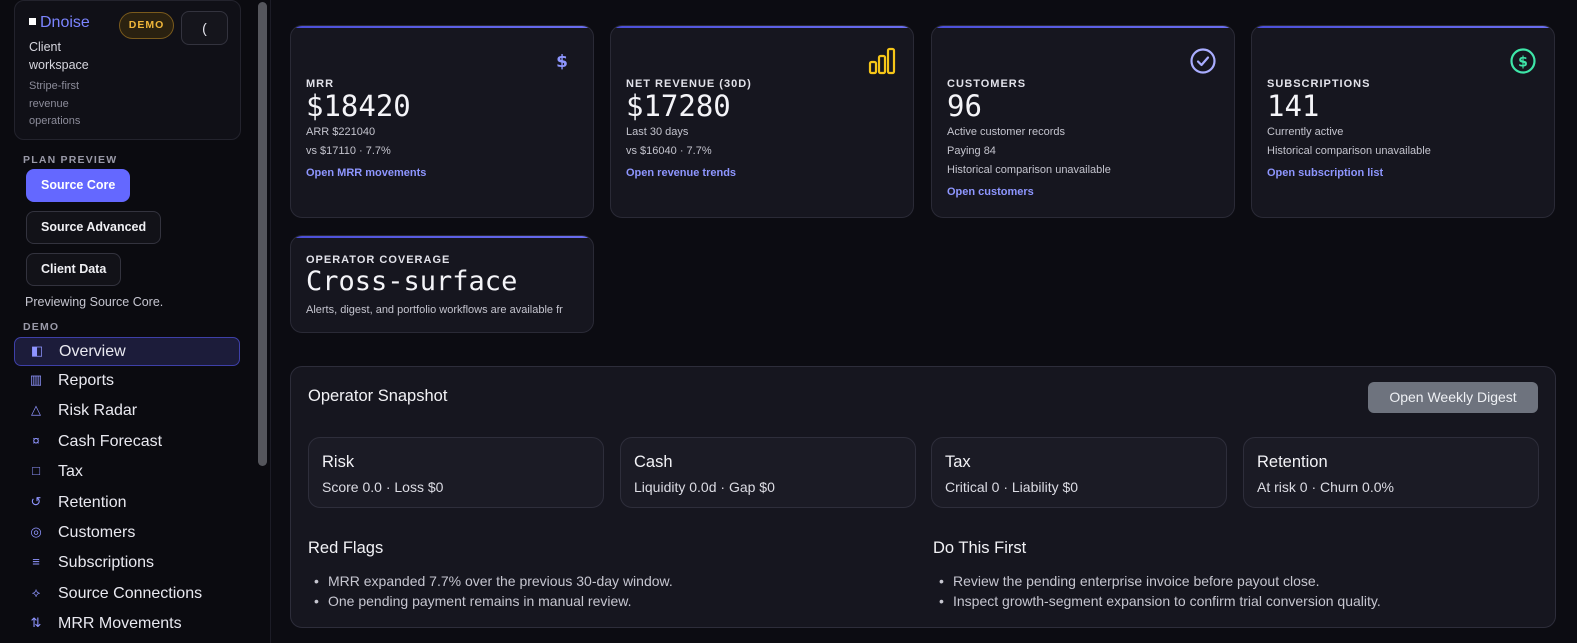 The height and width of the screenshot is (643, 1577). Describe the element at coordinates (70, 160) in the screenshot. I see `plan-preview-label: PLAN PREVIEW` at that location.